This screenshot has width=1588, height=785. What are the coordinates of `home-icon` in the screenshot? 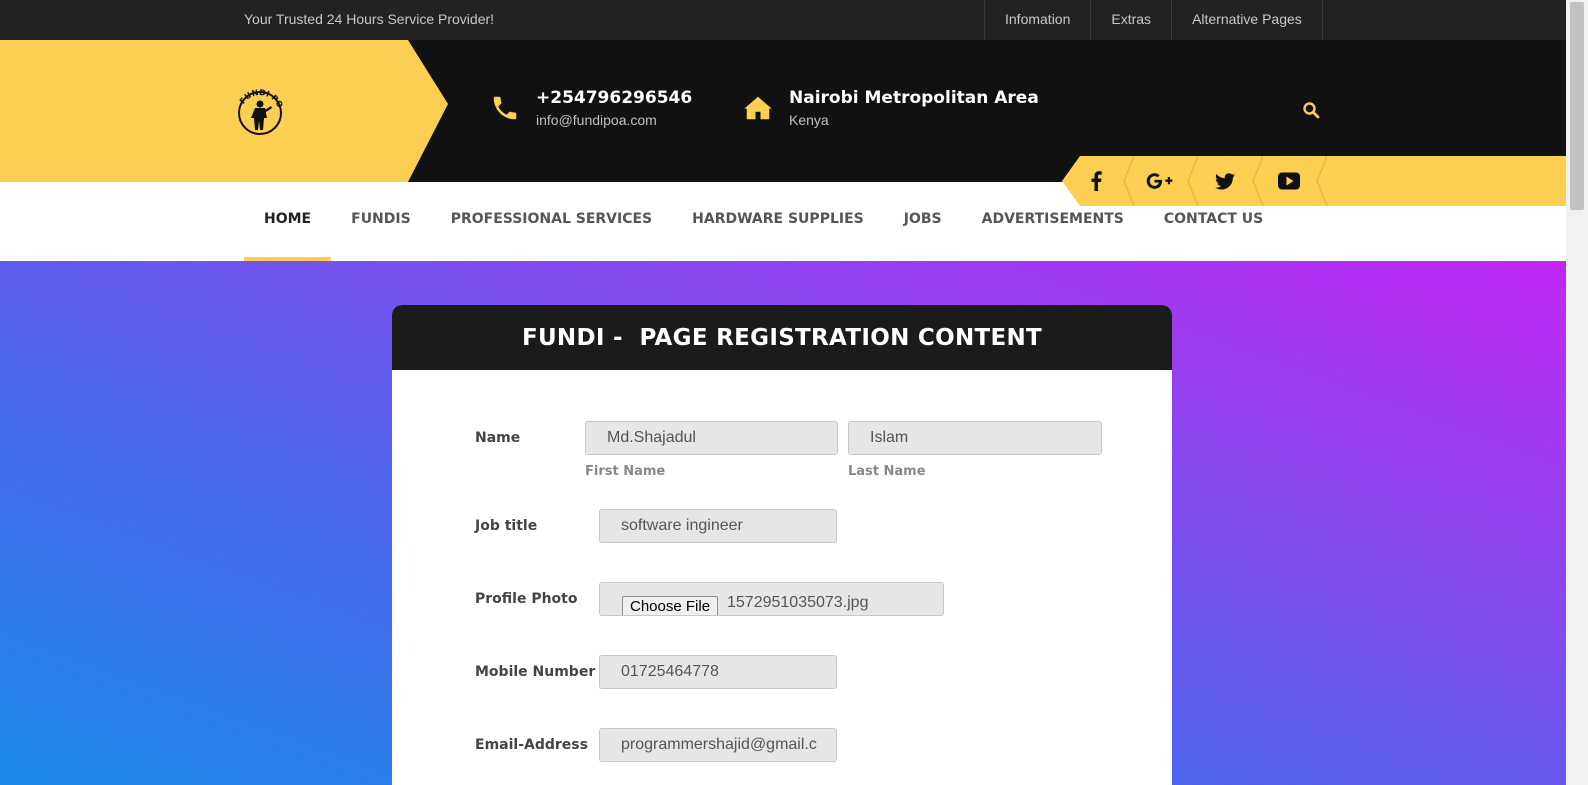 It's located at (758, 108).